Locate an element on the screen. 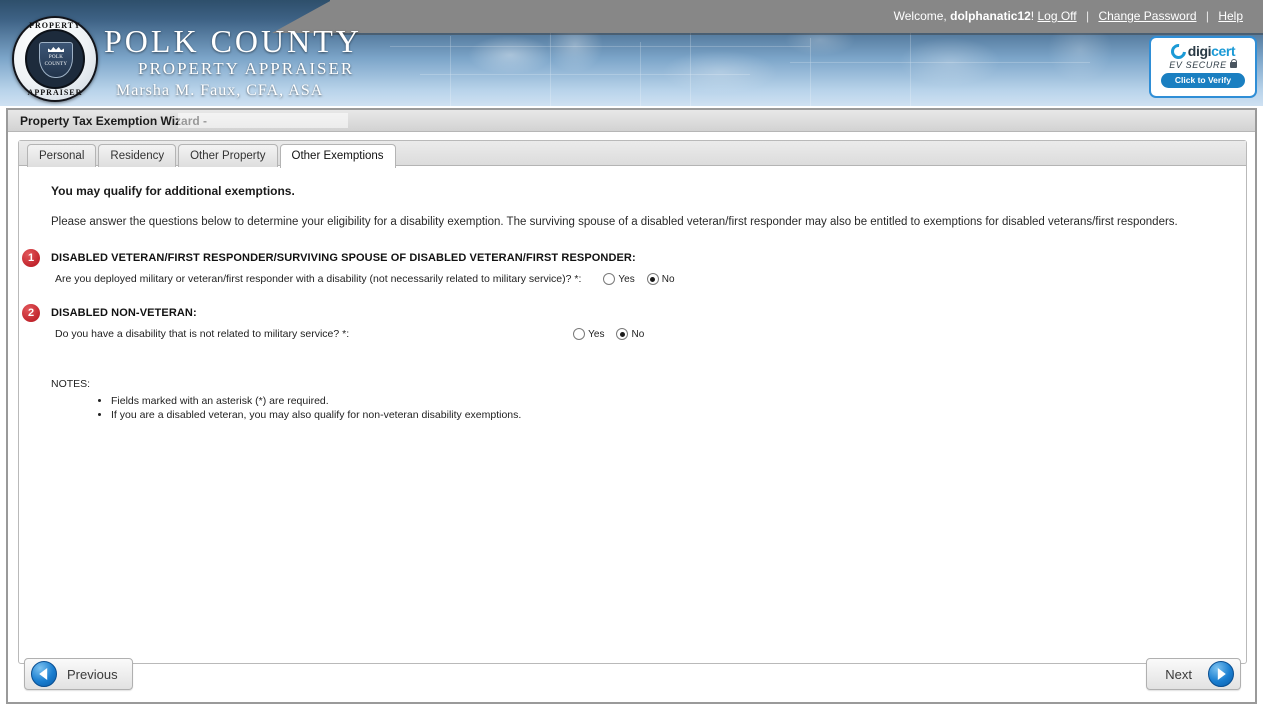 Image resolution: width=1263 pixels, height=710 pixels. question-2-radio-group: Yes No is located at coordinates (608, 334).